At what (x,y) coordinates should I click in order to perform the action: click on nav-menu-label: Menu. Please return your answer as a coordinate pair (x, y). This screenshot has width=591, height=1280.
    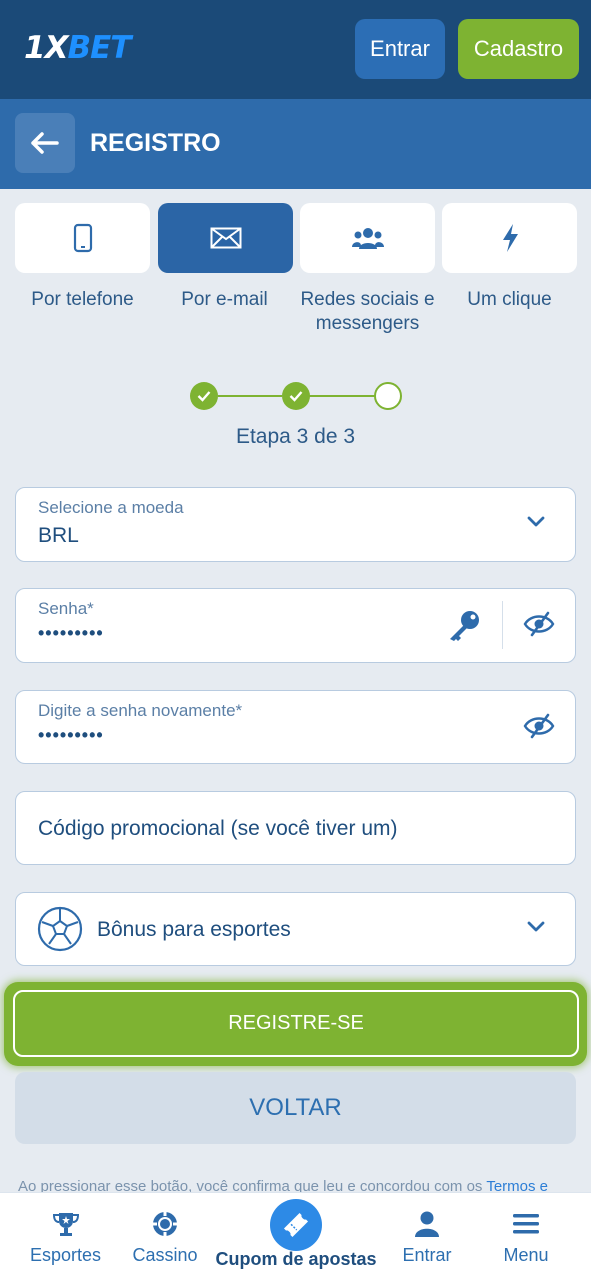
    Looking at the image, I should click on (526, 1255).